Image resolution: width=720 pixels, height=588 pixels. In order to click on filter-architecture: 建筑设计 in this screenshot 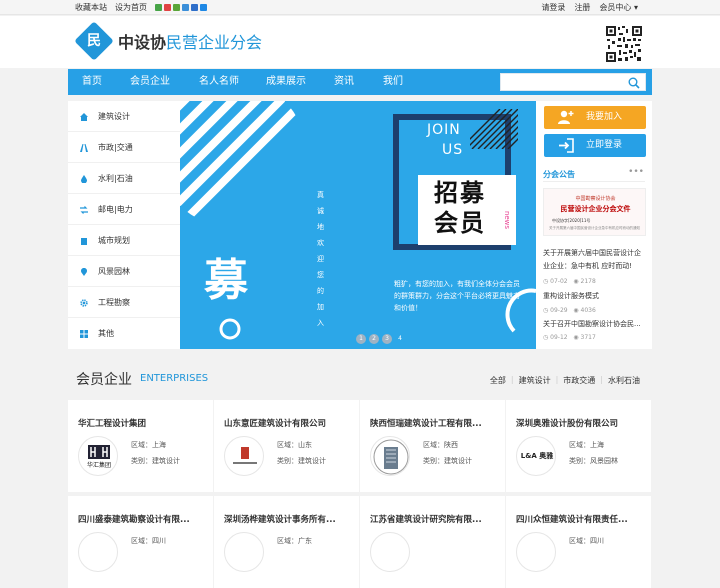, I will do `click(535, 380)`.